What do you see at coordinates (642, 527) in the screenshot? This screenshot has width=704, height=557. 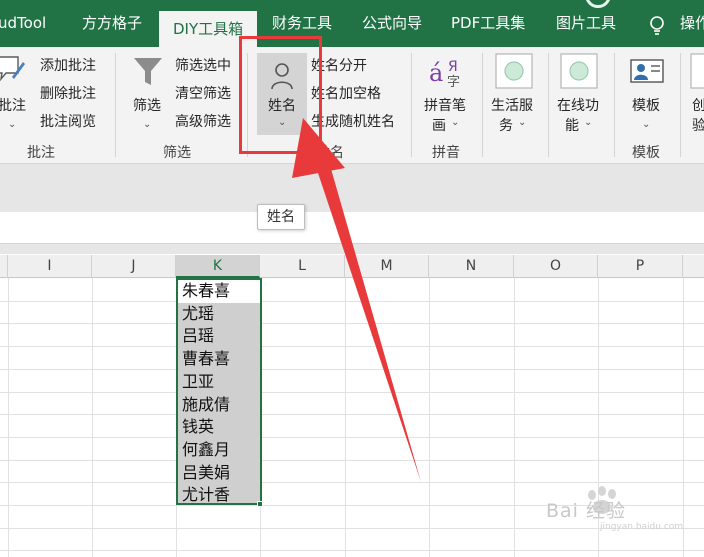 I see `watermark-url: jingyan.baidu.com` at bounding box center [642, 527].